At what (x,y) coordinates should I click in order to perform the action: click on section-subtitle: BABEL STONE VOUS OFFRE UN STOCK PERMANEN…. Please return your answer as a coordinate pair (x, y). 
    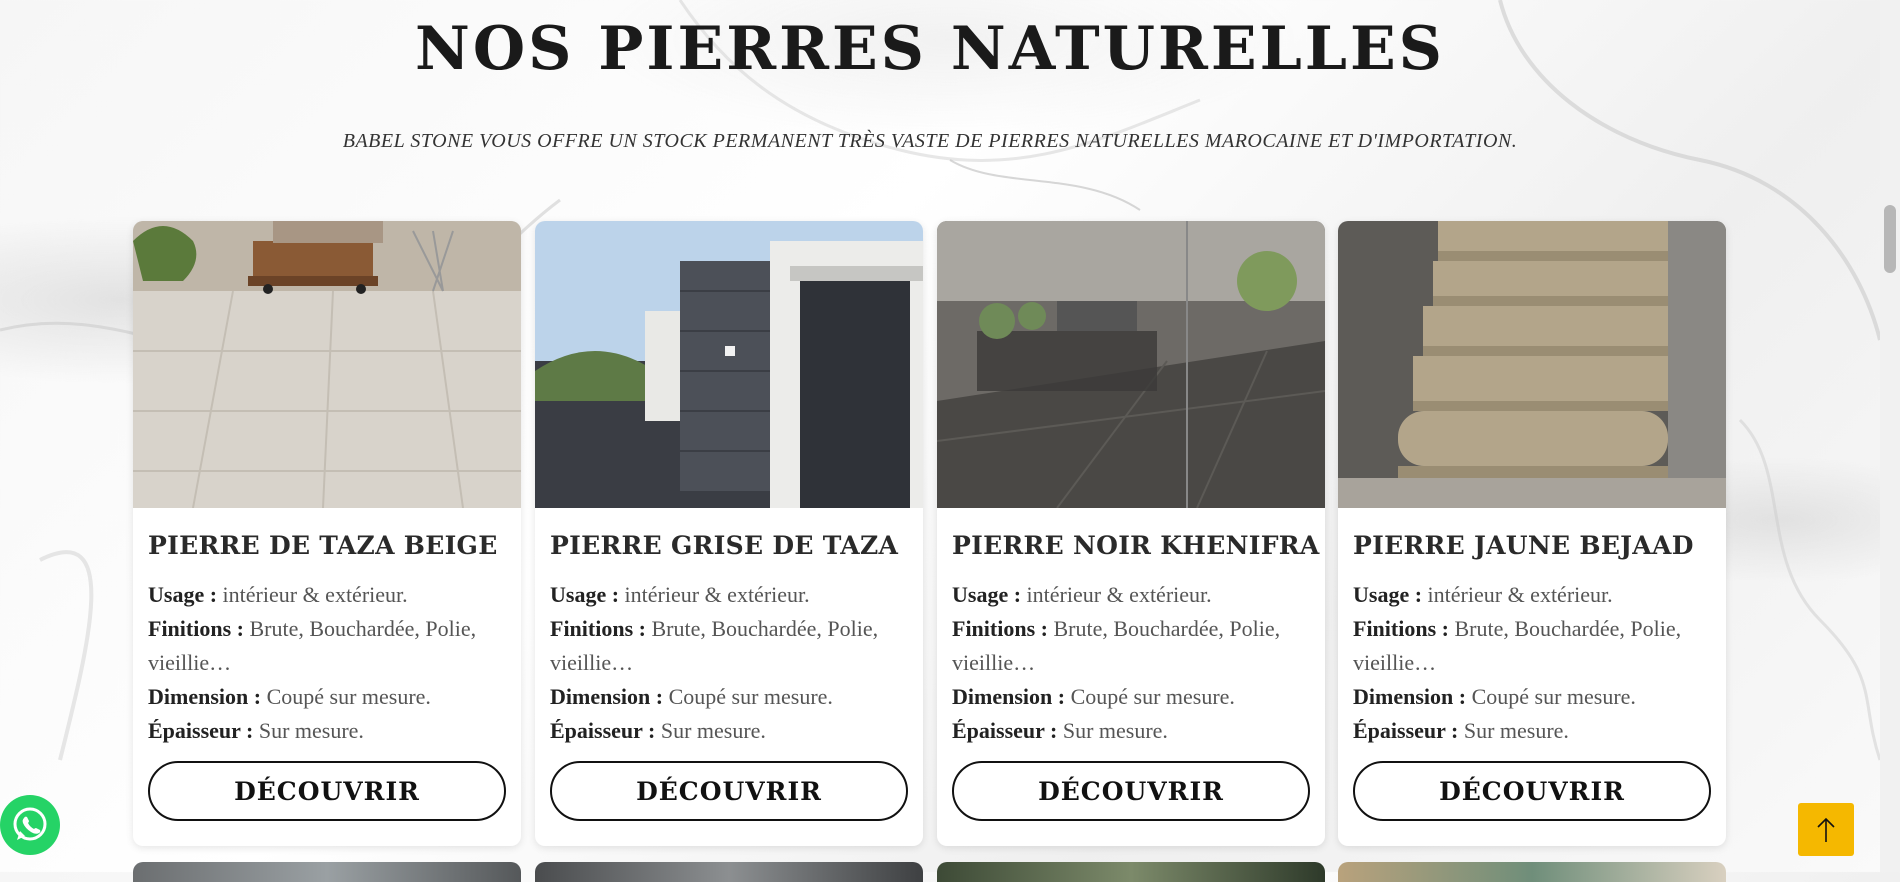
    Looking at the image, I should click on (930, 141).